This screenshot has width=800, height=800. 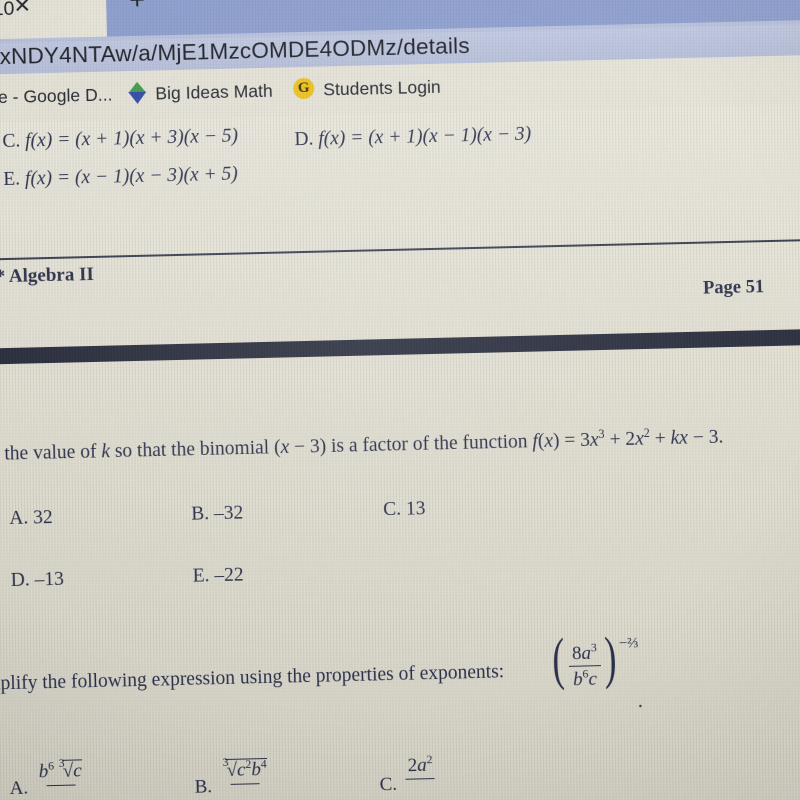 I want to click on new-tab-button: +, so click(x=137, y=7).